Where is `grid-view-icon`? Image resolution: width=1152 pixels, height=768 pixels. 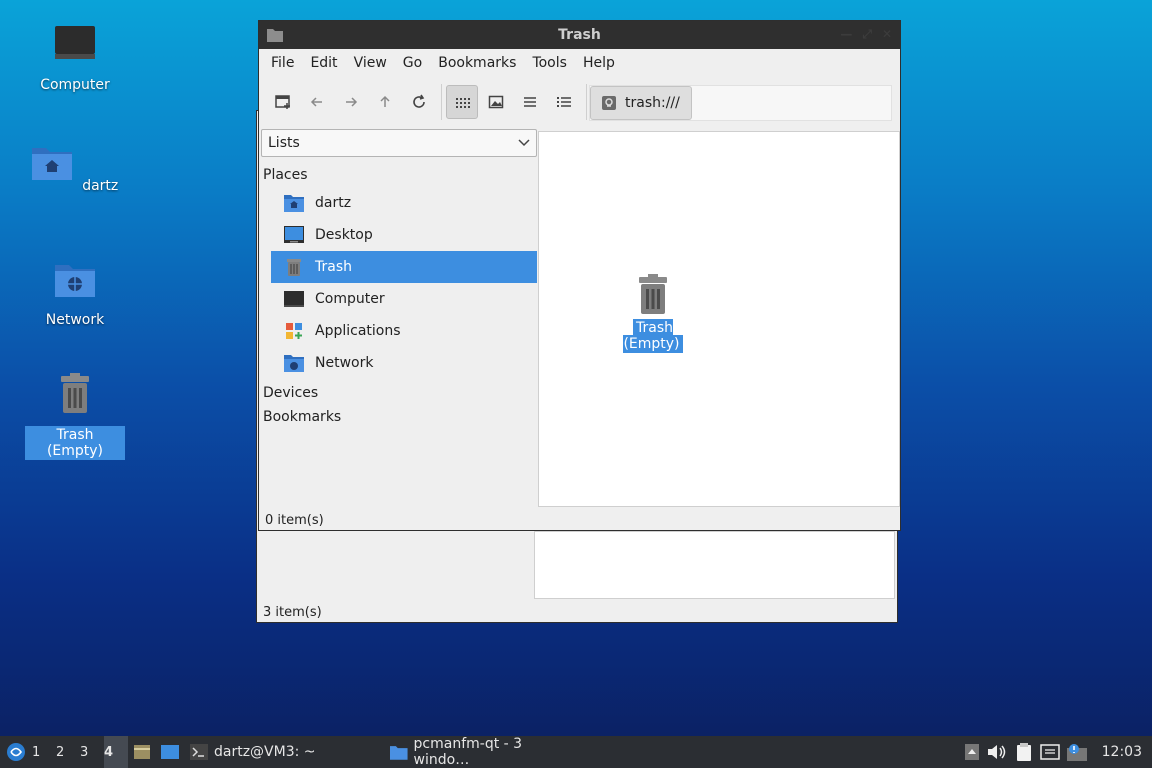 grid-view-icon is located at coordinates (463, 103).